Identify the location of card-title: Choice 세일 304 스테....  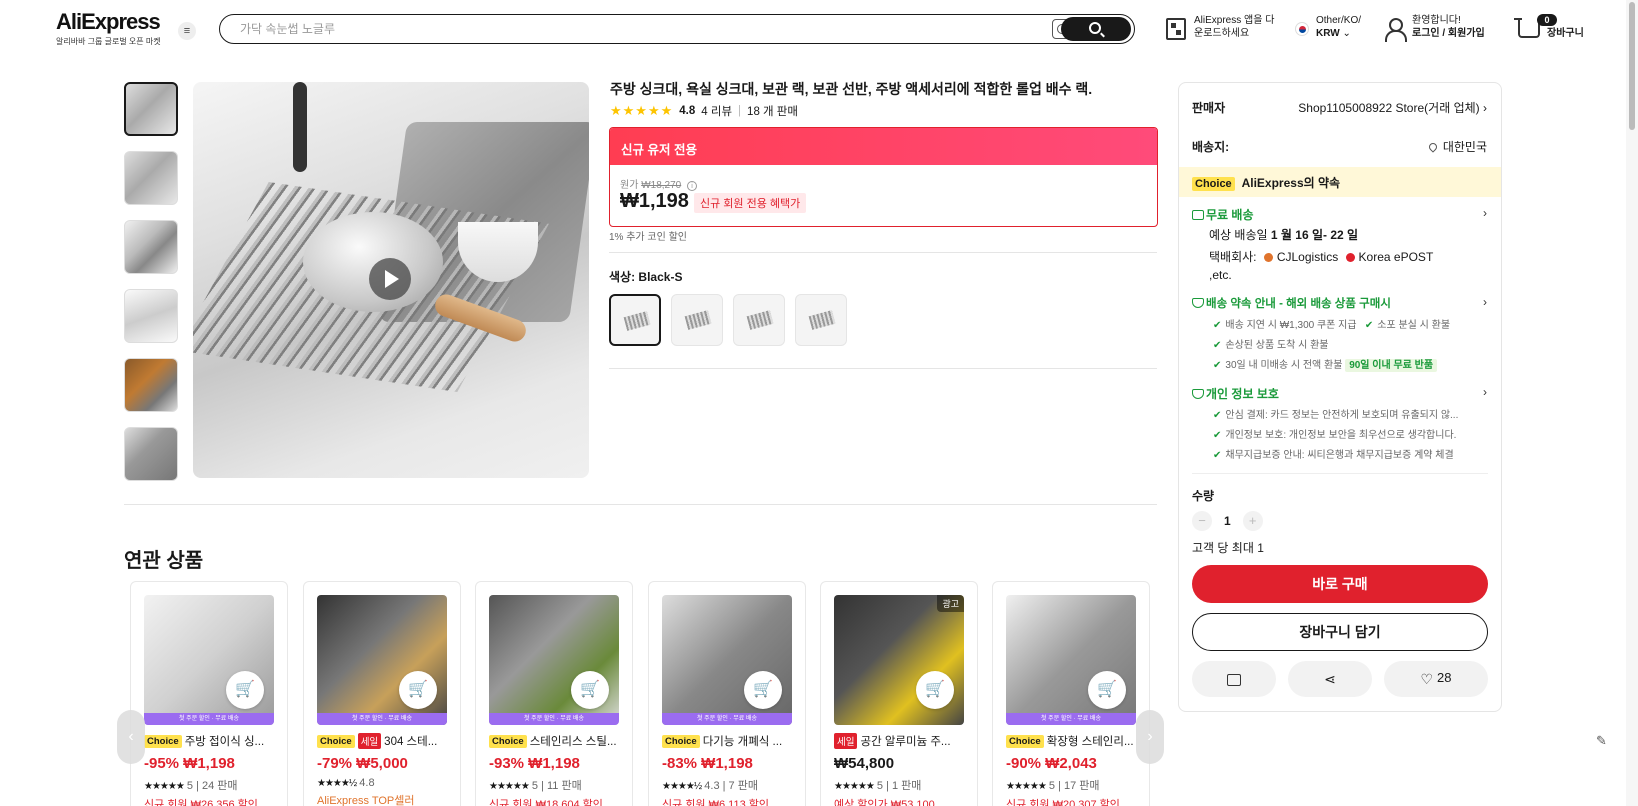
(382, 741).